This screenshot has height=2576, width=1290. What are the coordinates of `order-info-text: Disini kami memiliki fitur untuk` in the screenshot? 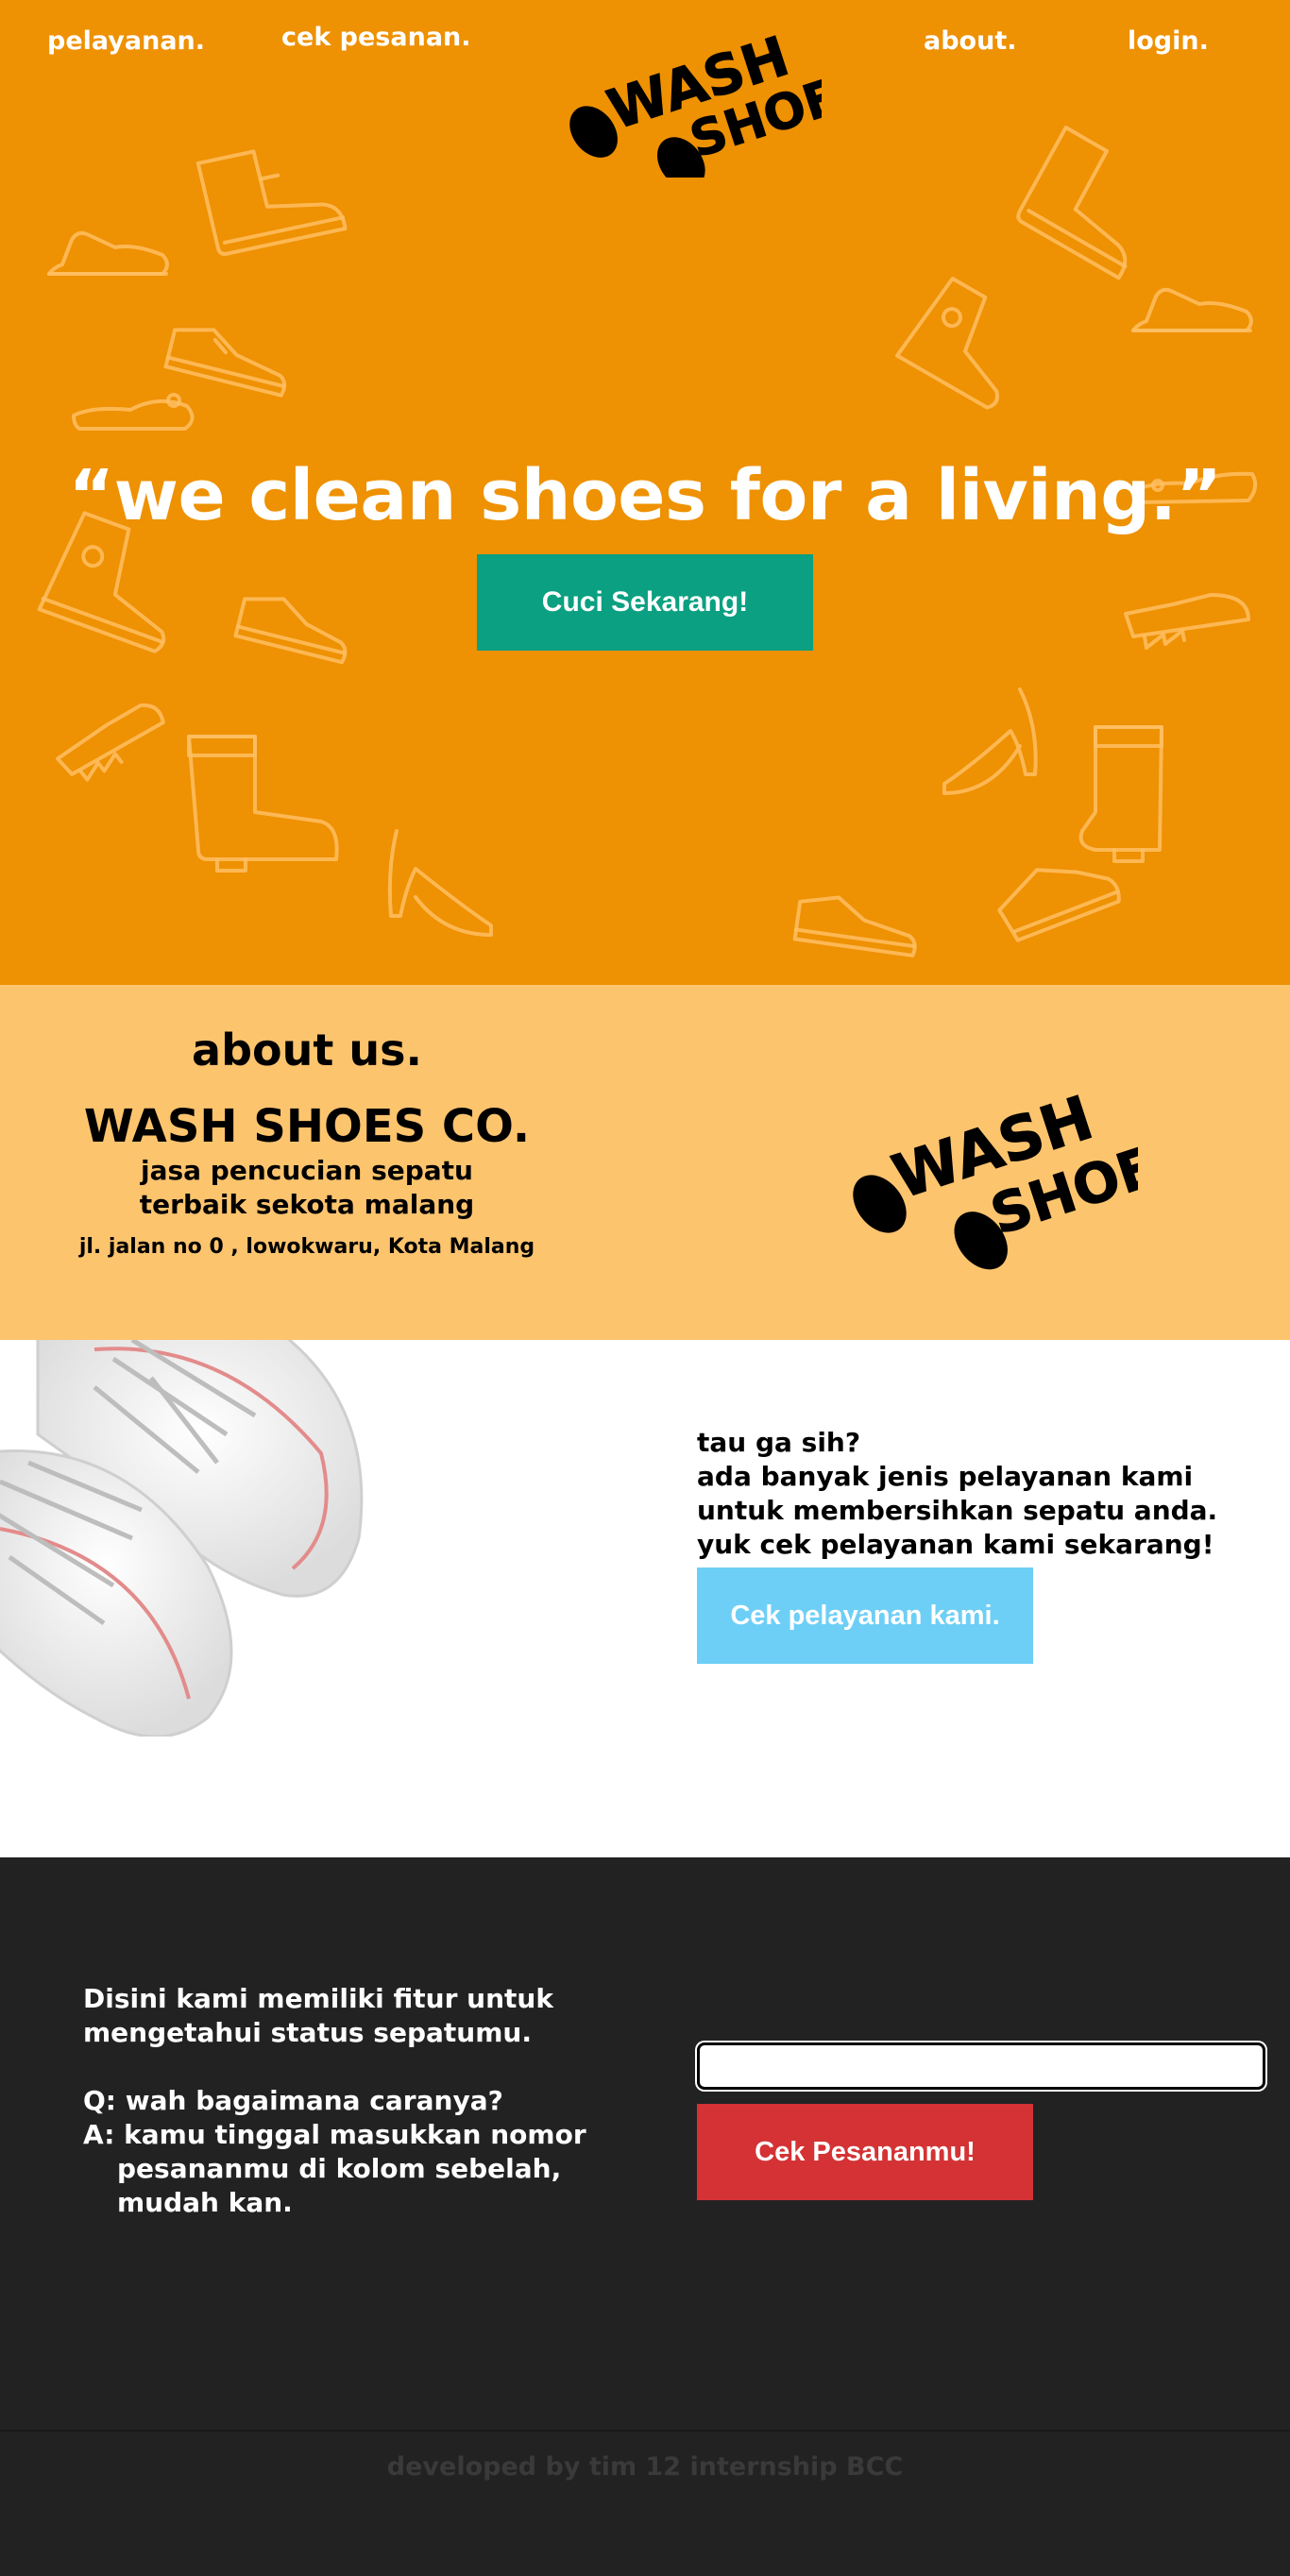 It's located at (318, 1998).